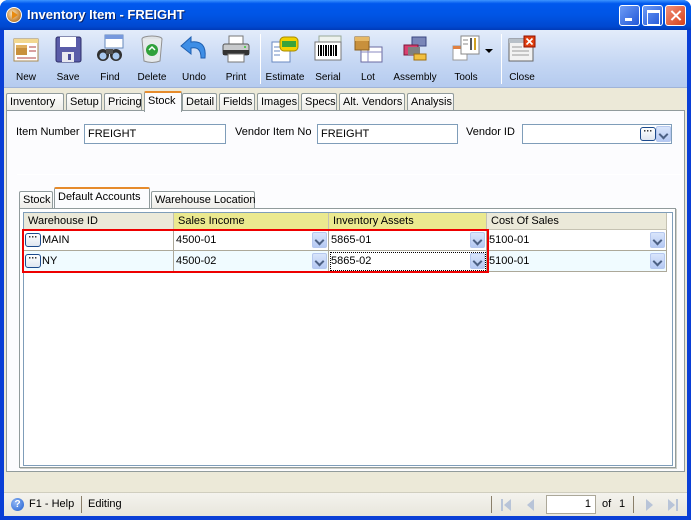  What do you see at coordinates (99, 261) in the screenshot?
I see `cell-warehouse-id: NY` at bounding box center [99, 261].